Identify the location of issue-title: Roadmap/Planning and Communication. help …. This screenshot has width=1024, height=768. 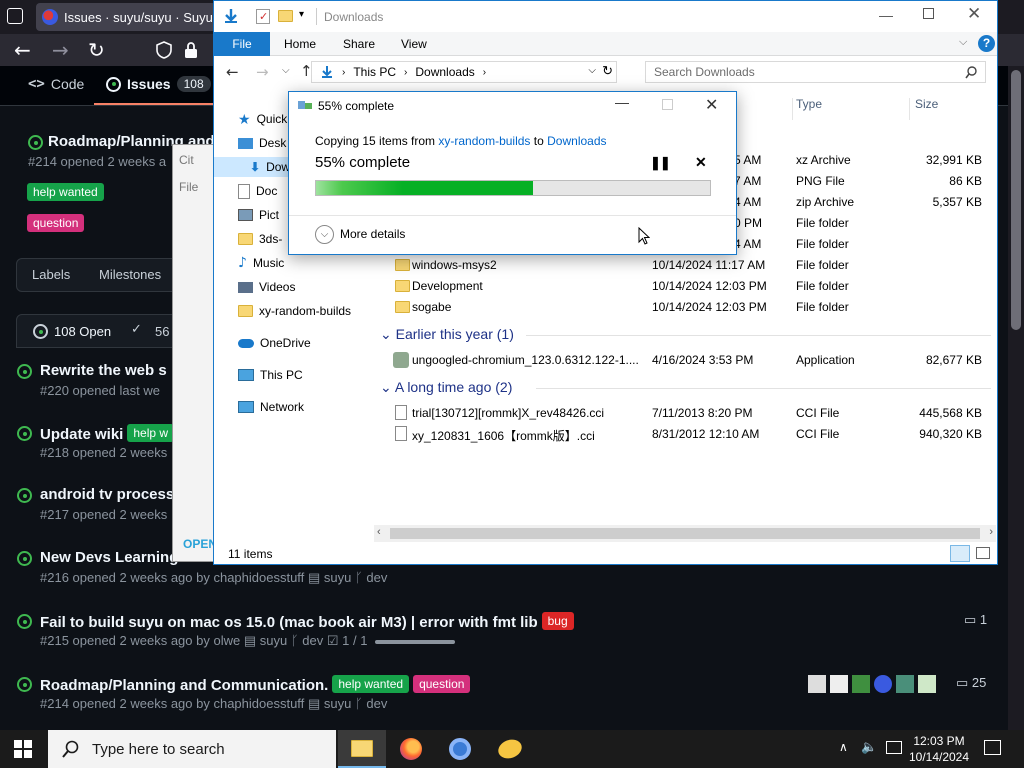
(255, 684).